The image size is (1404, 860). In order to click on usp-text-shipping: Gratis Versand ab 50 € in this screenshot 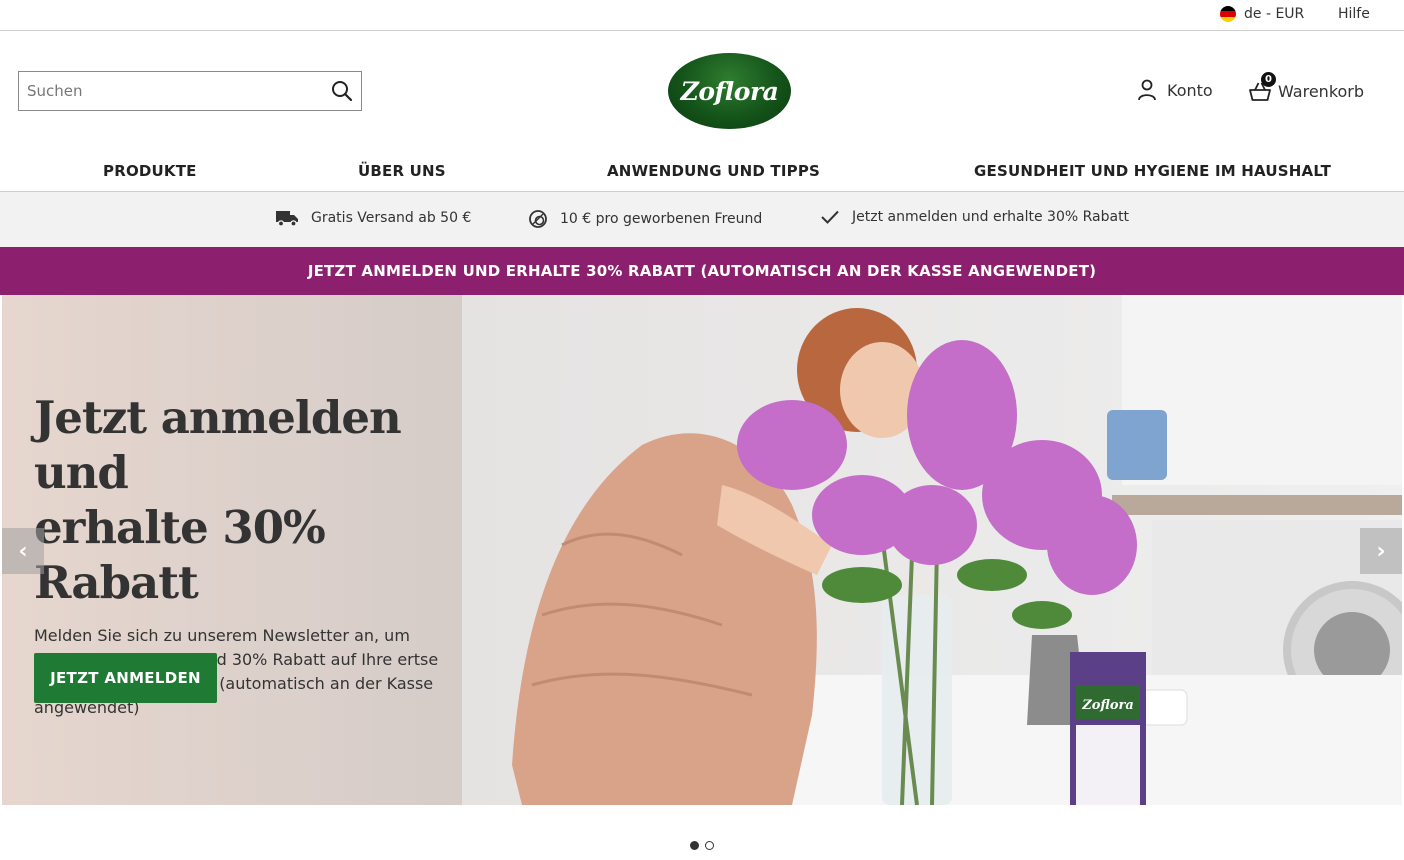, I will do `click(391, 218)`.